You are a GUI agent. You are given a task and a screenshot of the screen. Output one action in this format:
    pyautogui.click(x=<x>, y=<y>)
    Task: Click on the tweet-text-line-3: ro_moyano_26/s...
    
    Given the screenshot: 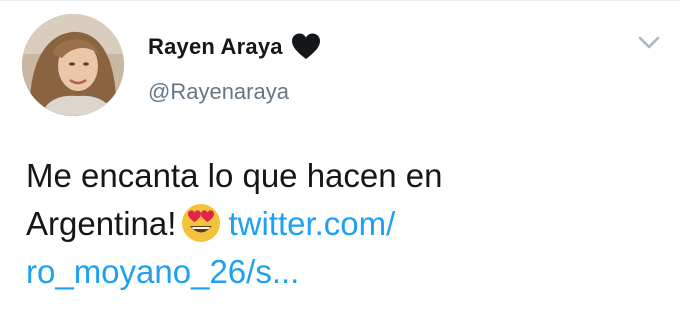 What is the action you would take?
    pyautogui.click(x=336, y=272)
    